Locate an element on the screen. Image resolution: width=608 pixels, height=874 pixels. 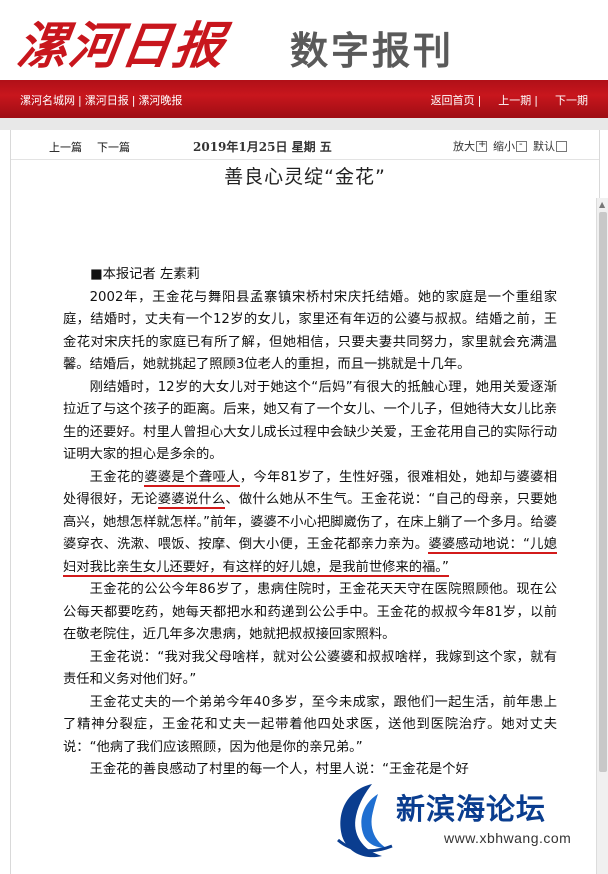
link-luohe-mingcheng: 漯河名城网 is located at coordinates (47, 100).